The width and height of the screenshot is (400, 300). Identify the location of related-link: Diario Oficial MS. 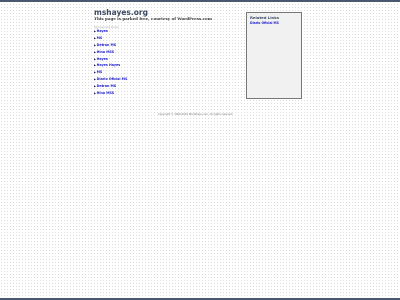
(274, 22).